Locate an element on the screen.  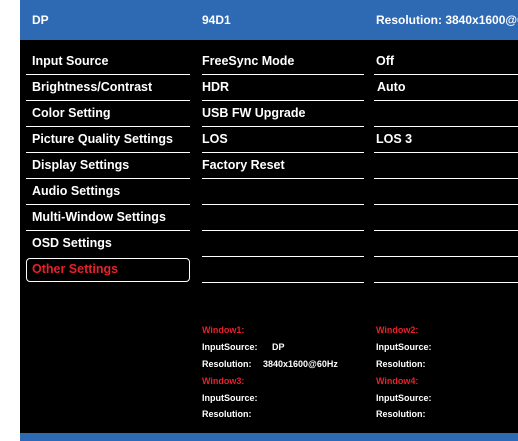
window4-input-label: InputSource: is located at coordinates (404, 398).